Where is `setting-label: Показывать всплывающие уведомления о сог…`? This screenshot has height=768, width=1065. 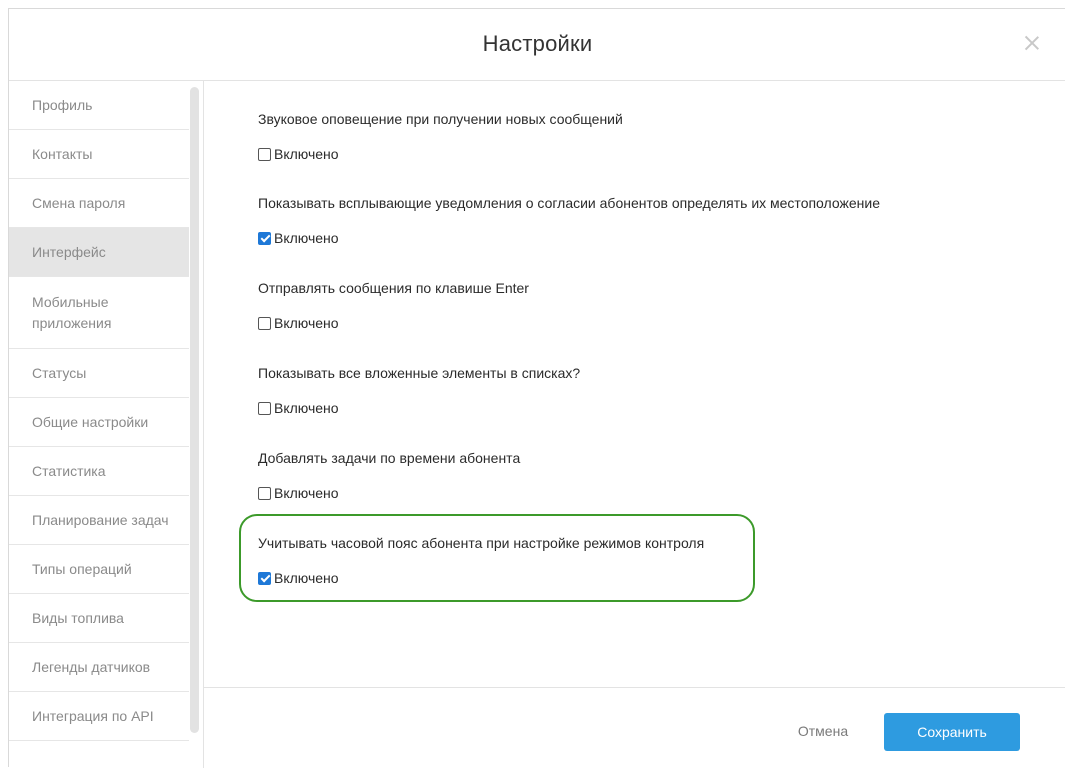 setting-label: Показывать всплывающие уведомления о сог… is located at coordinates (569, 203).